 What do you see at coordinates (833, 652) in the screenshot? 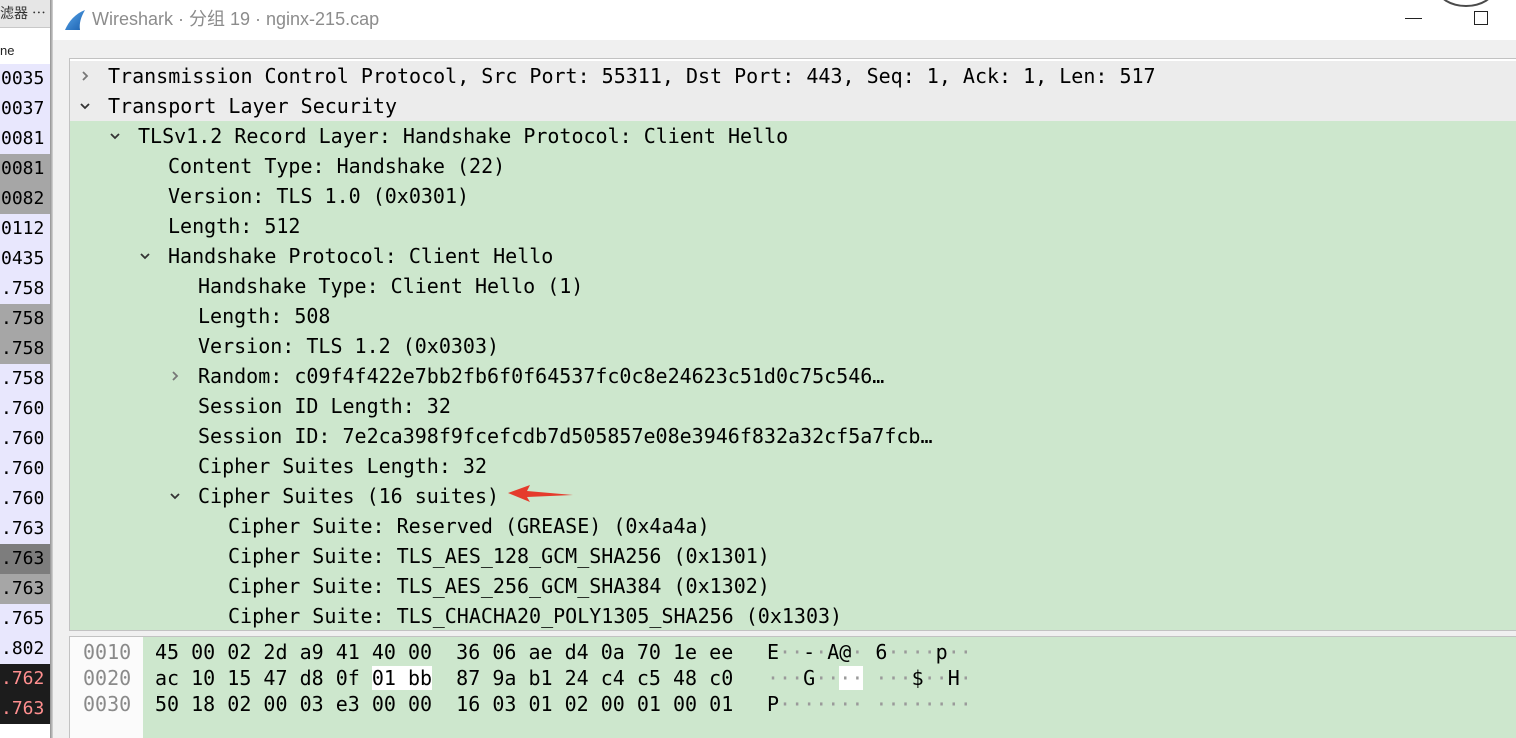
I see `ascii-char: A` at bounding box center [833, 652].